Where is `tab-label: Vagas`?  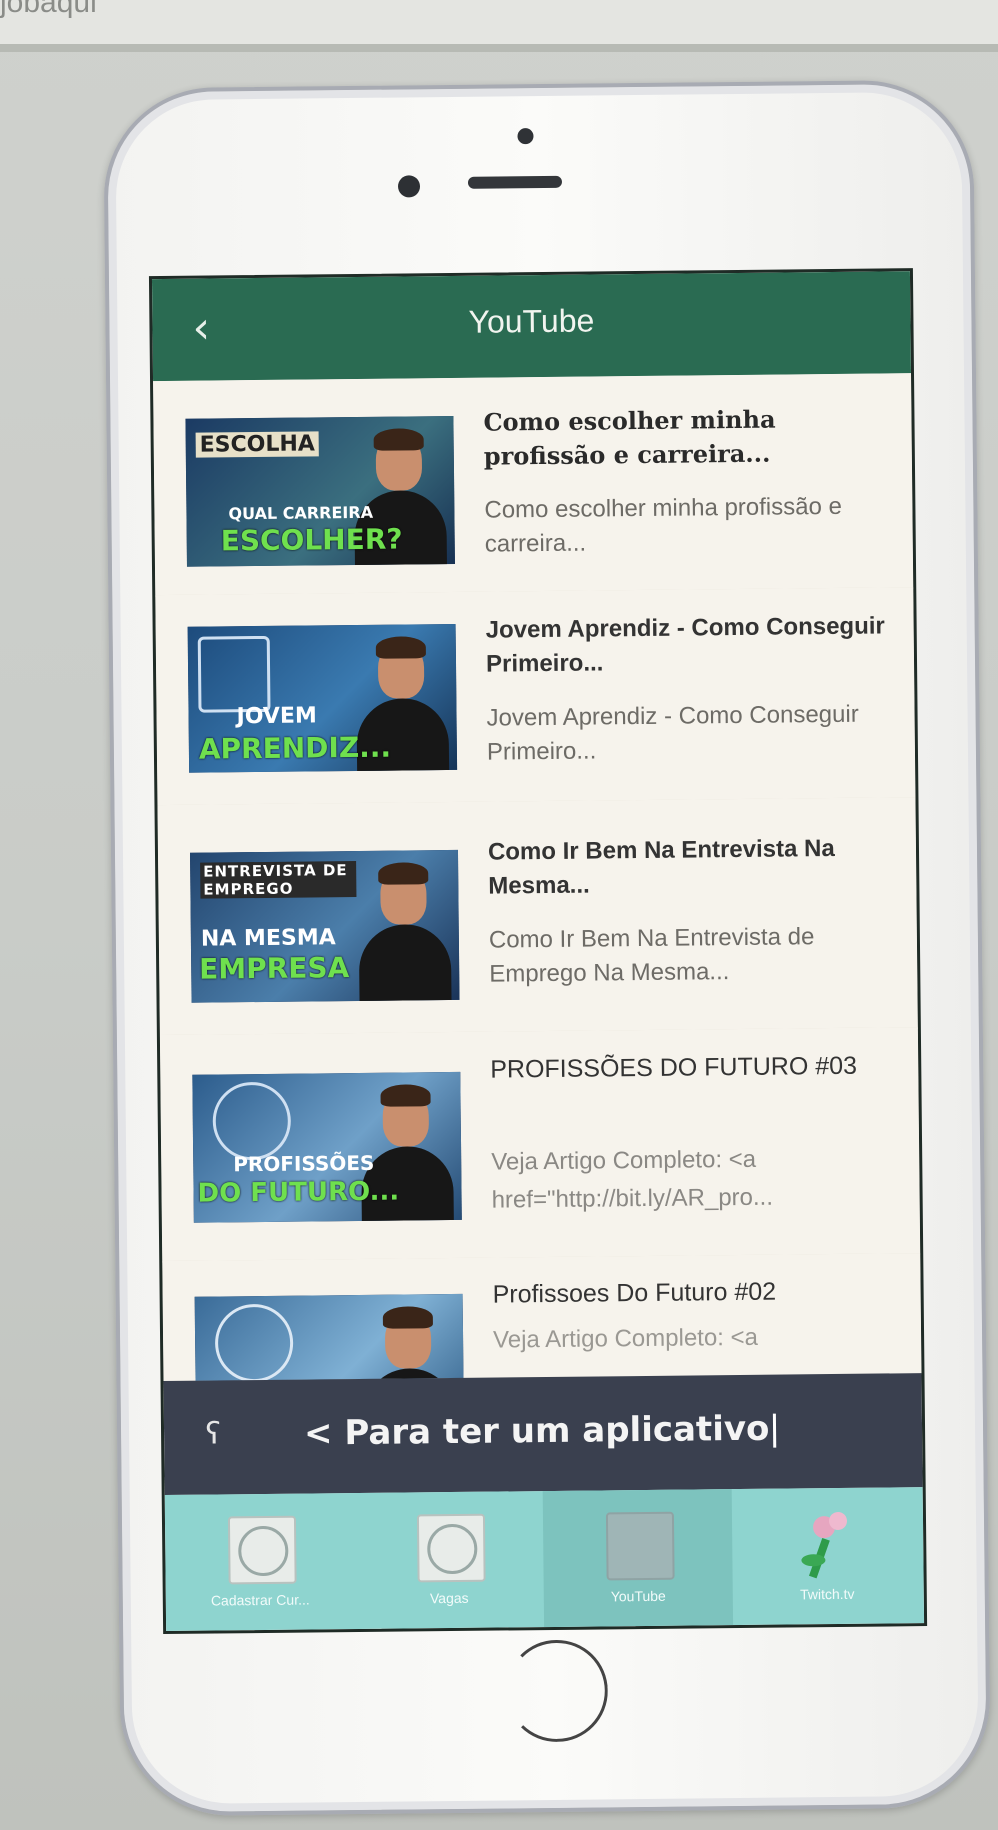 tab-label: Vagas is located at coordinates (449, 1598).